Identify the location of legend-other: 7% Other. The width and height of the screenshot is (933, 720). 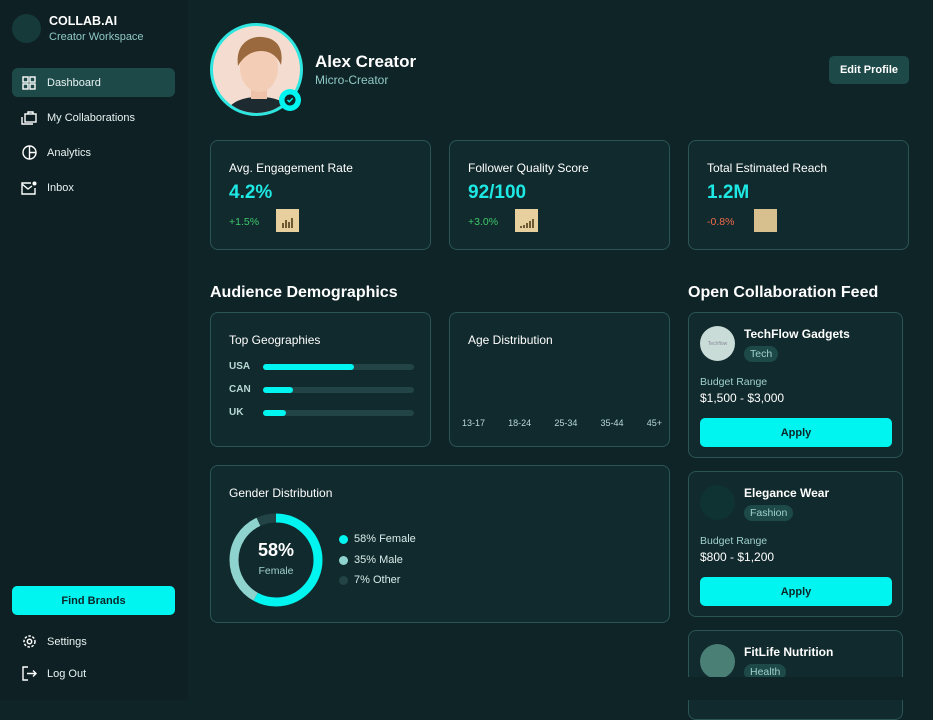
(369, 580).